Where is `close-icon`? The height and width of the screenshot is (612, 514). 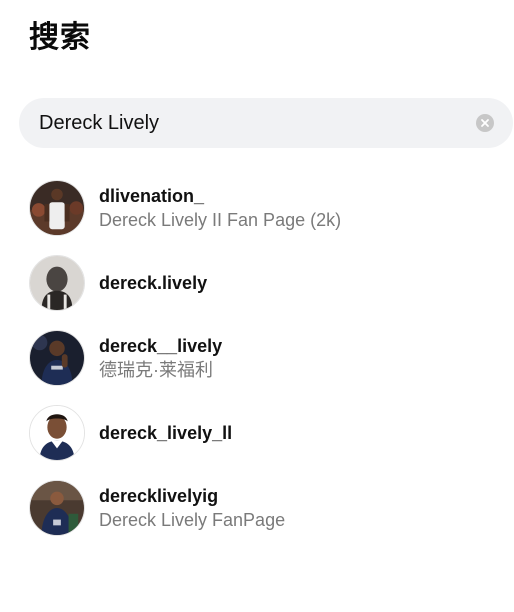 close-icon is located at coordinates (485, 123).